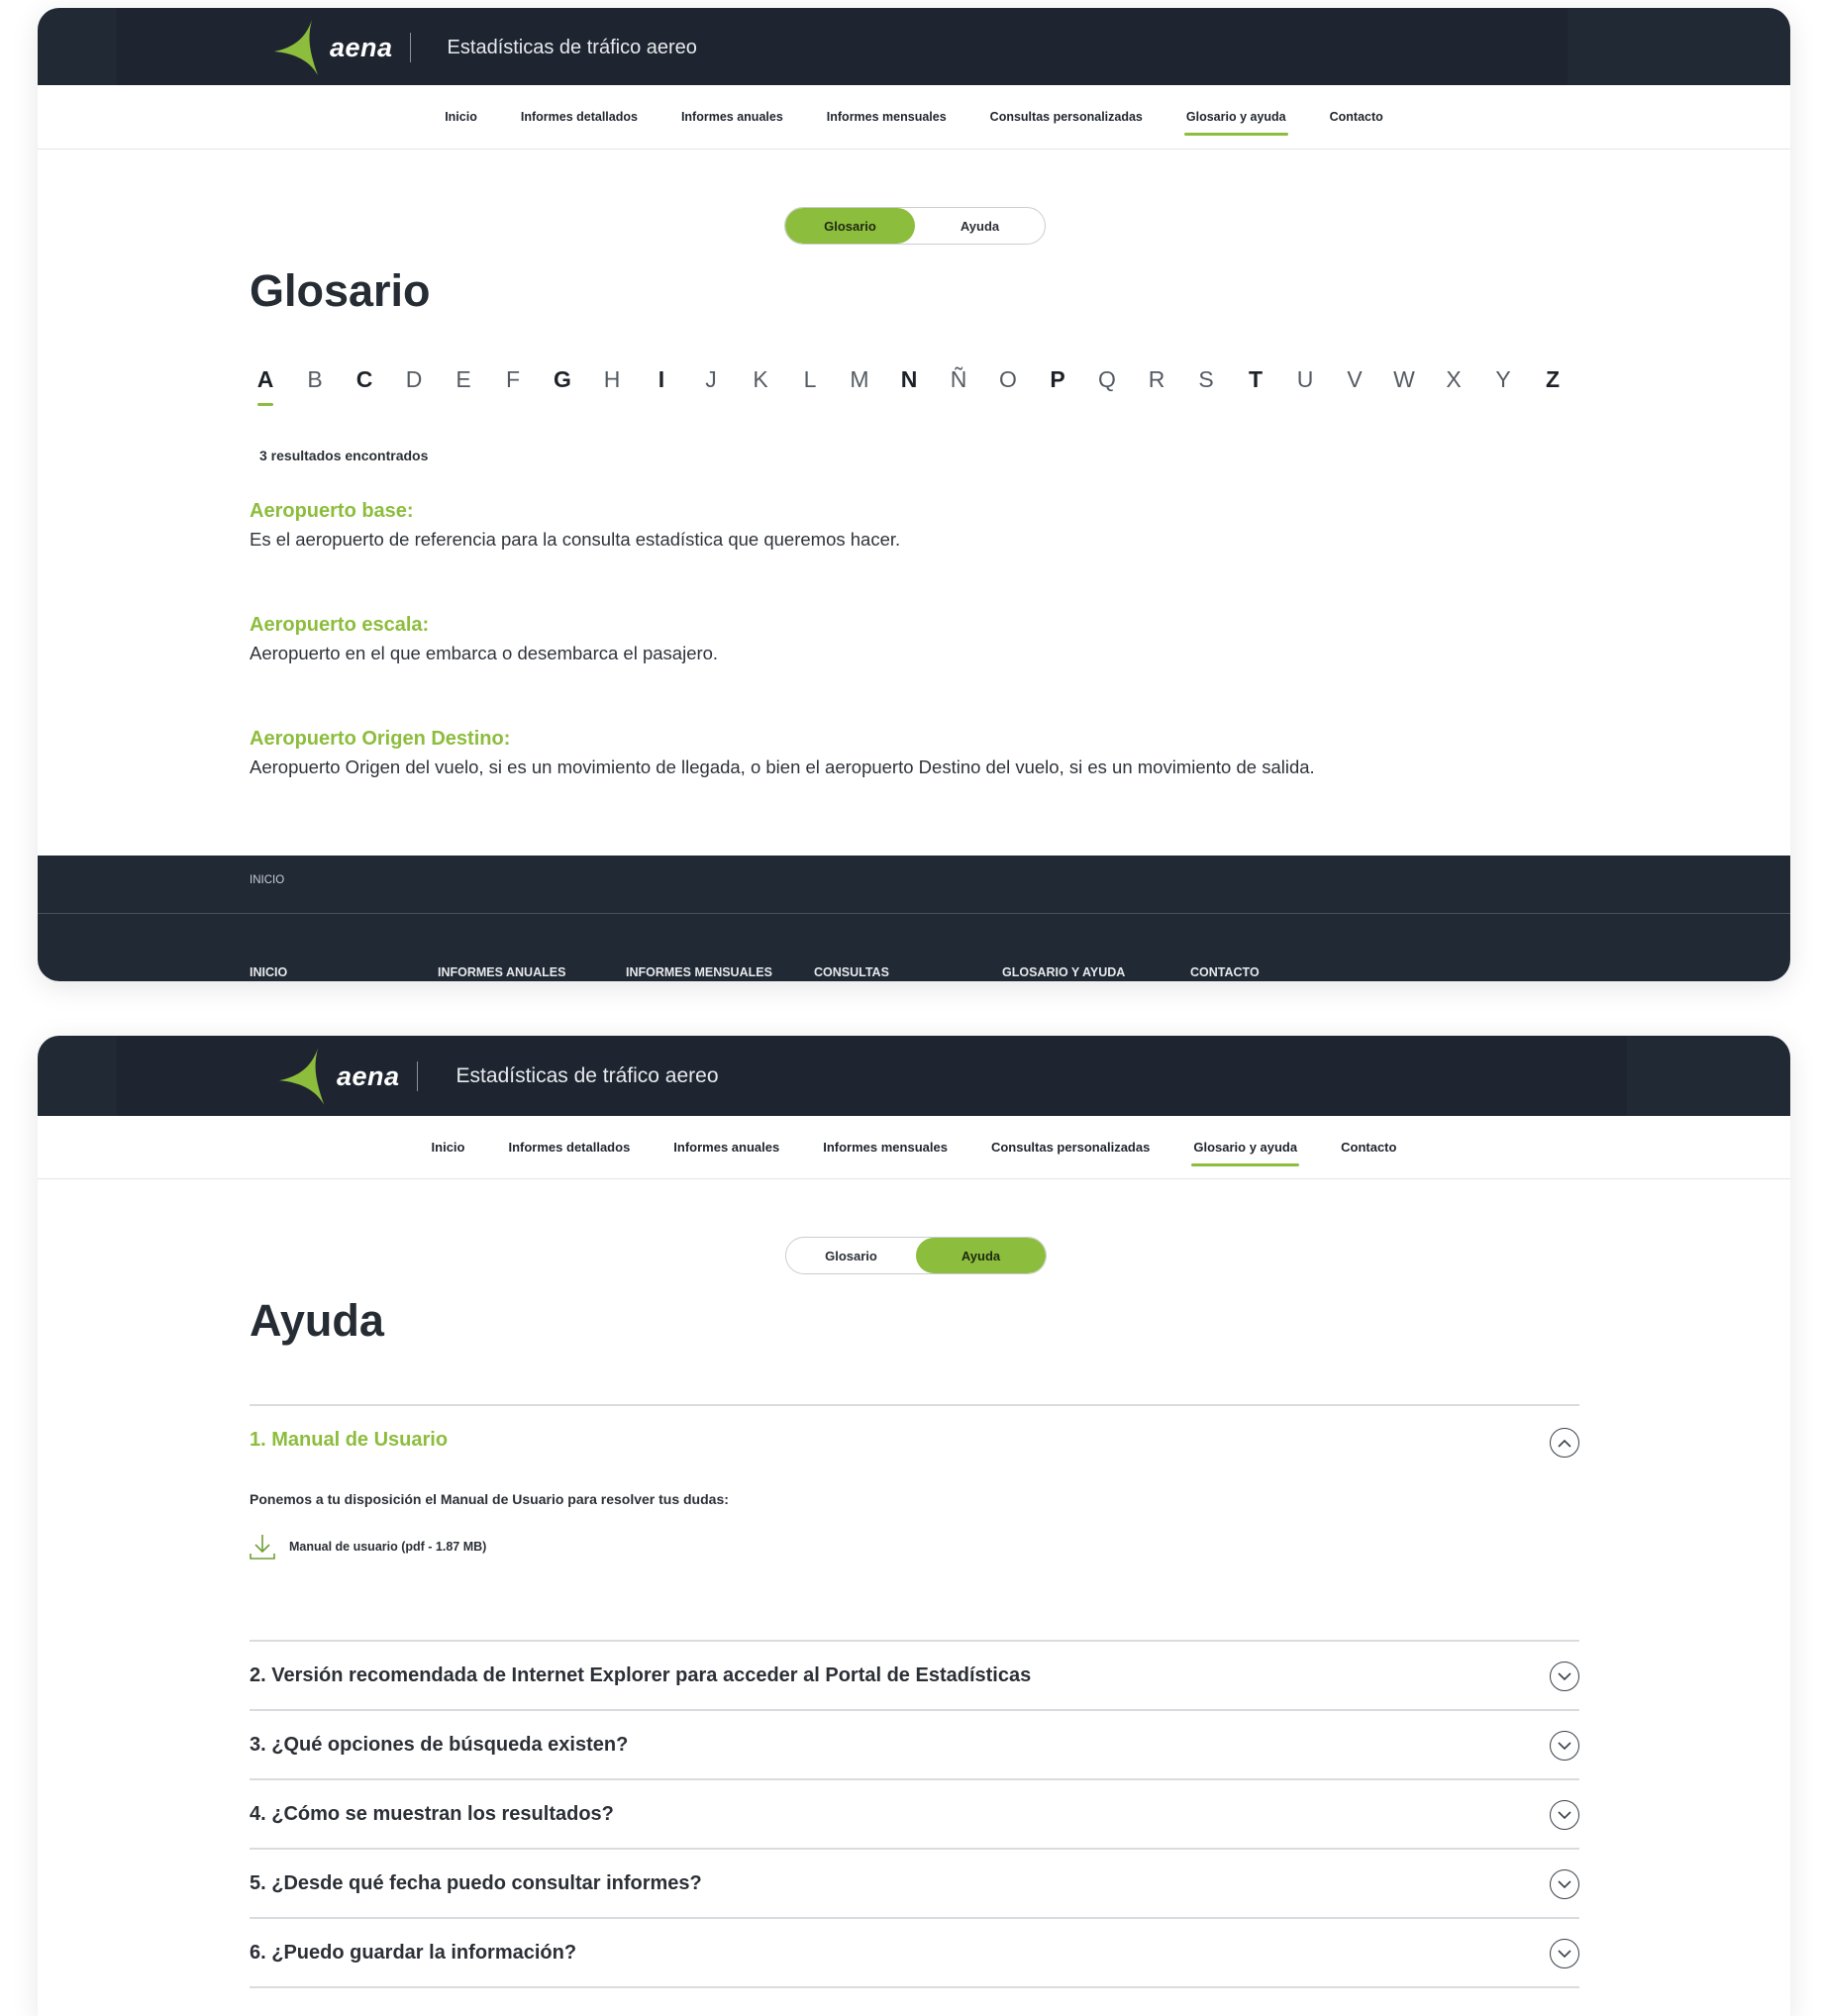  I want to click on footer-link-contacto: CONTACTO, so click(1284, 972).